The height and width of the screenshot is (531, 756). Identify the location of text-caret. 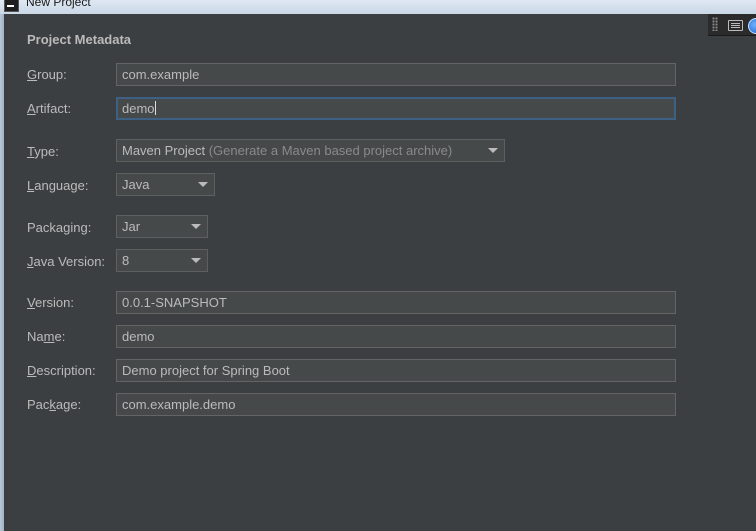
(155, 108).